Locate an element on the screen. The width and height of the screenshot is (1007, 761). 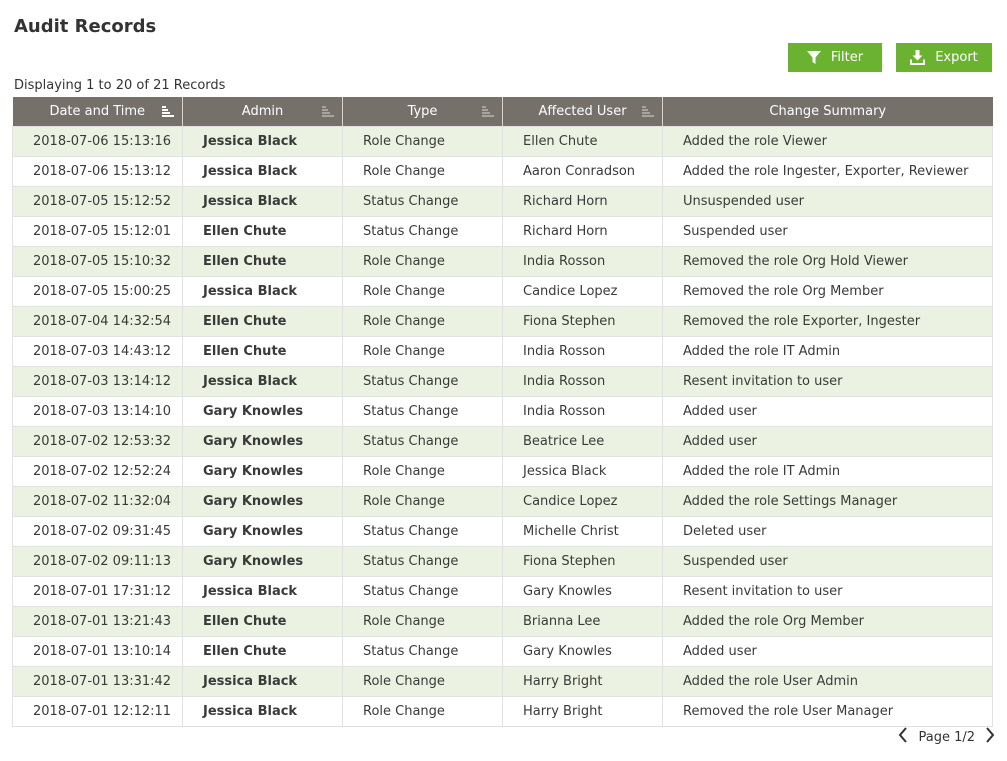
next-page-button is located at coordinates (990, 737).